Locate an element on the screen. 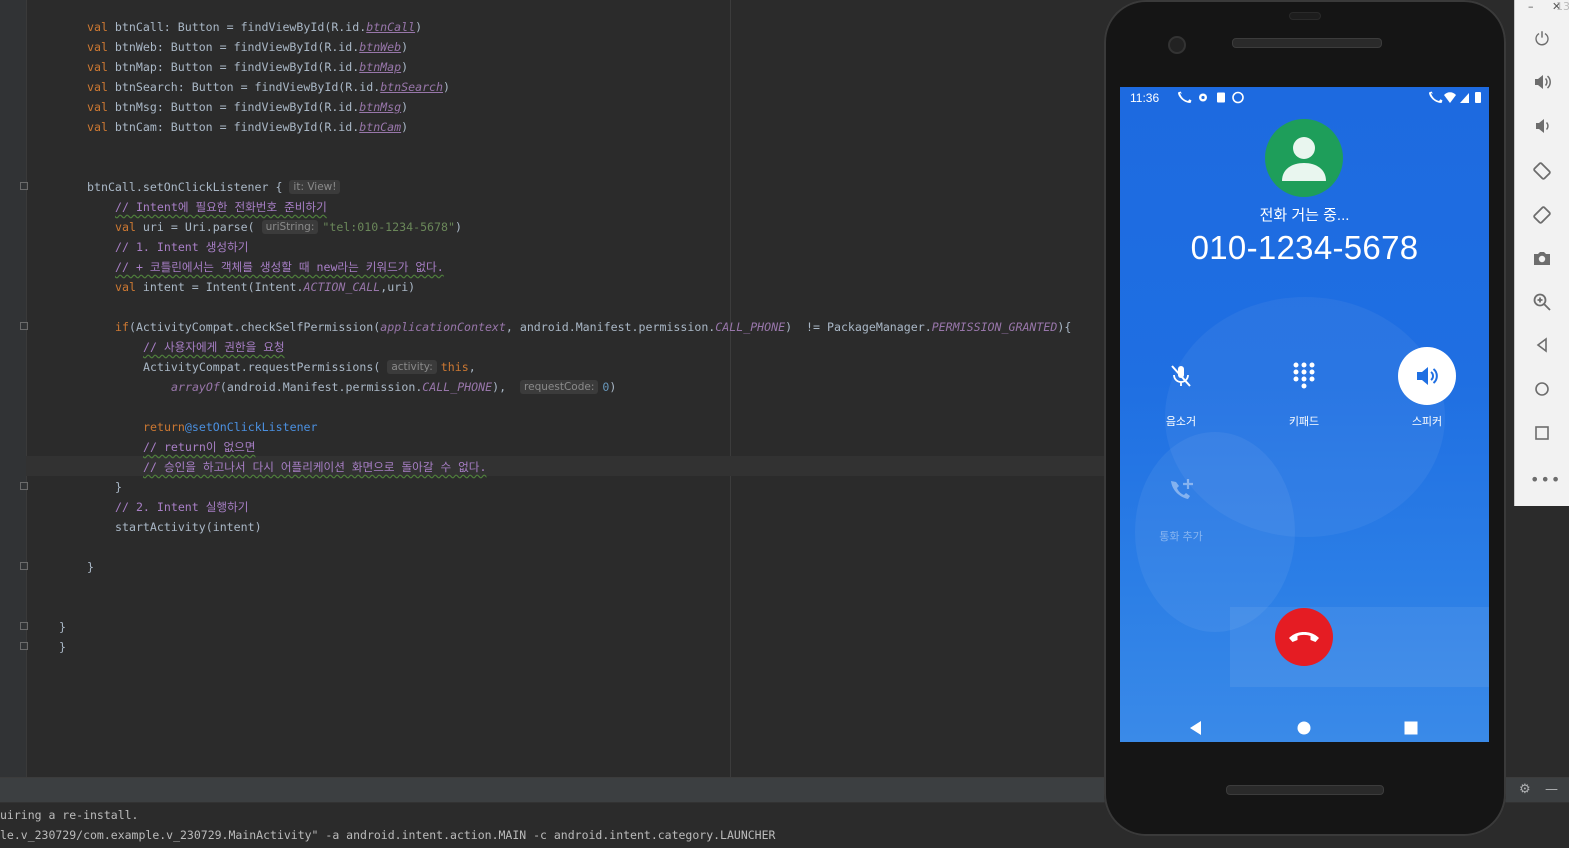 The width and height of the screenshot is (1569, 848). volume-up-icon is located at coordinates (1542, 84).